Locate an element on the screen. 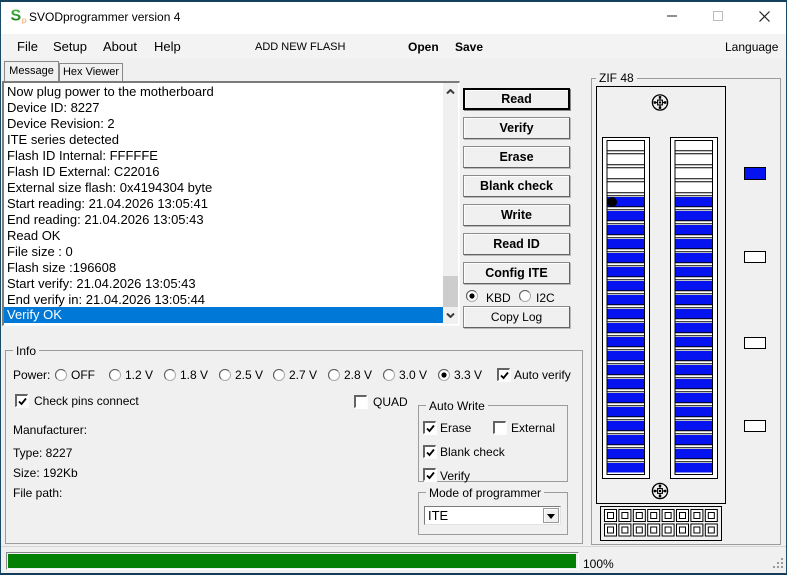 The width and height of the screenshot is (787, 575). svg-text: S is located at coordinates (16, 16).